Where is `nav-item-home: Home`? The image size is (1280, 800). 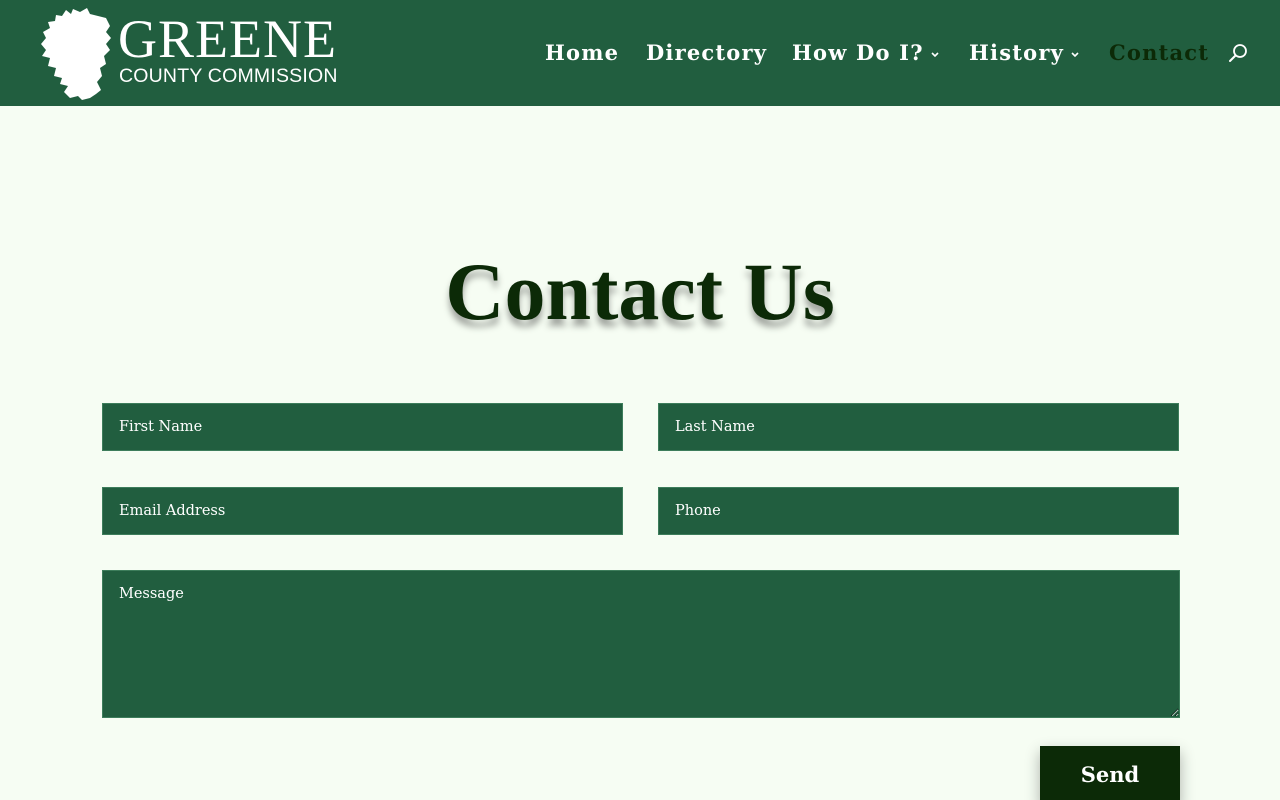 nav-item-home: Home is located at coordinates (582, 53).